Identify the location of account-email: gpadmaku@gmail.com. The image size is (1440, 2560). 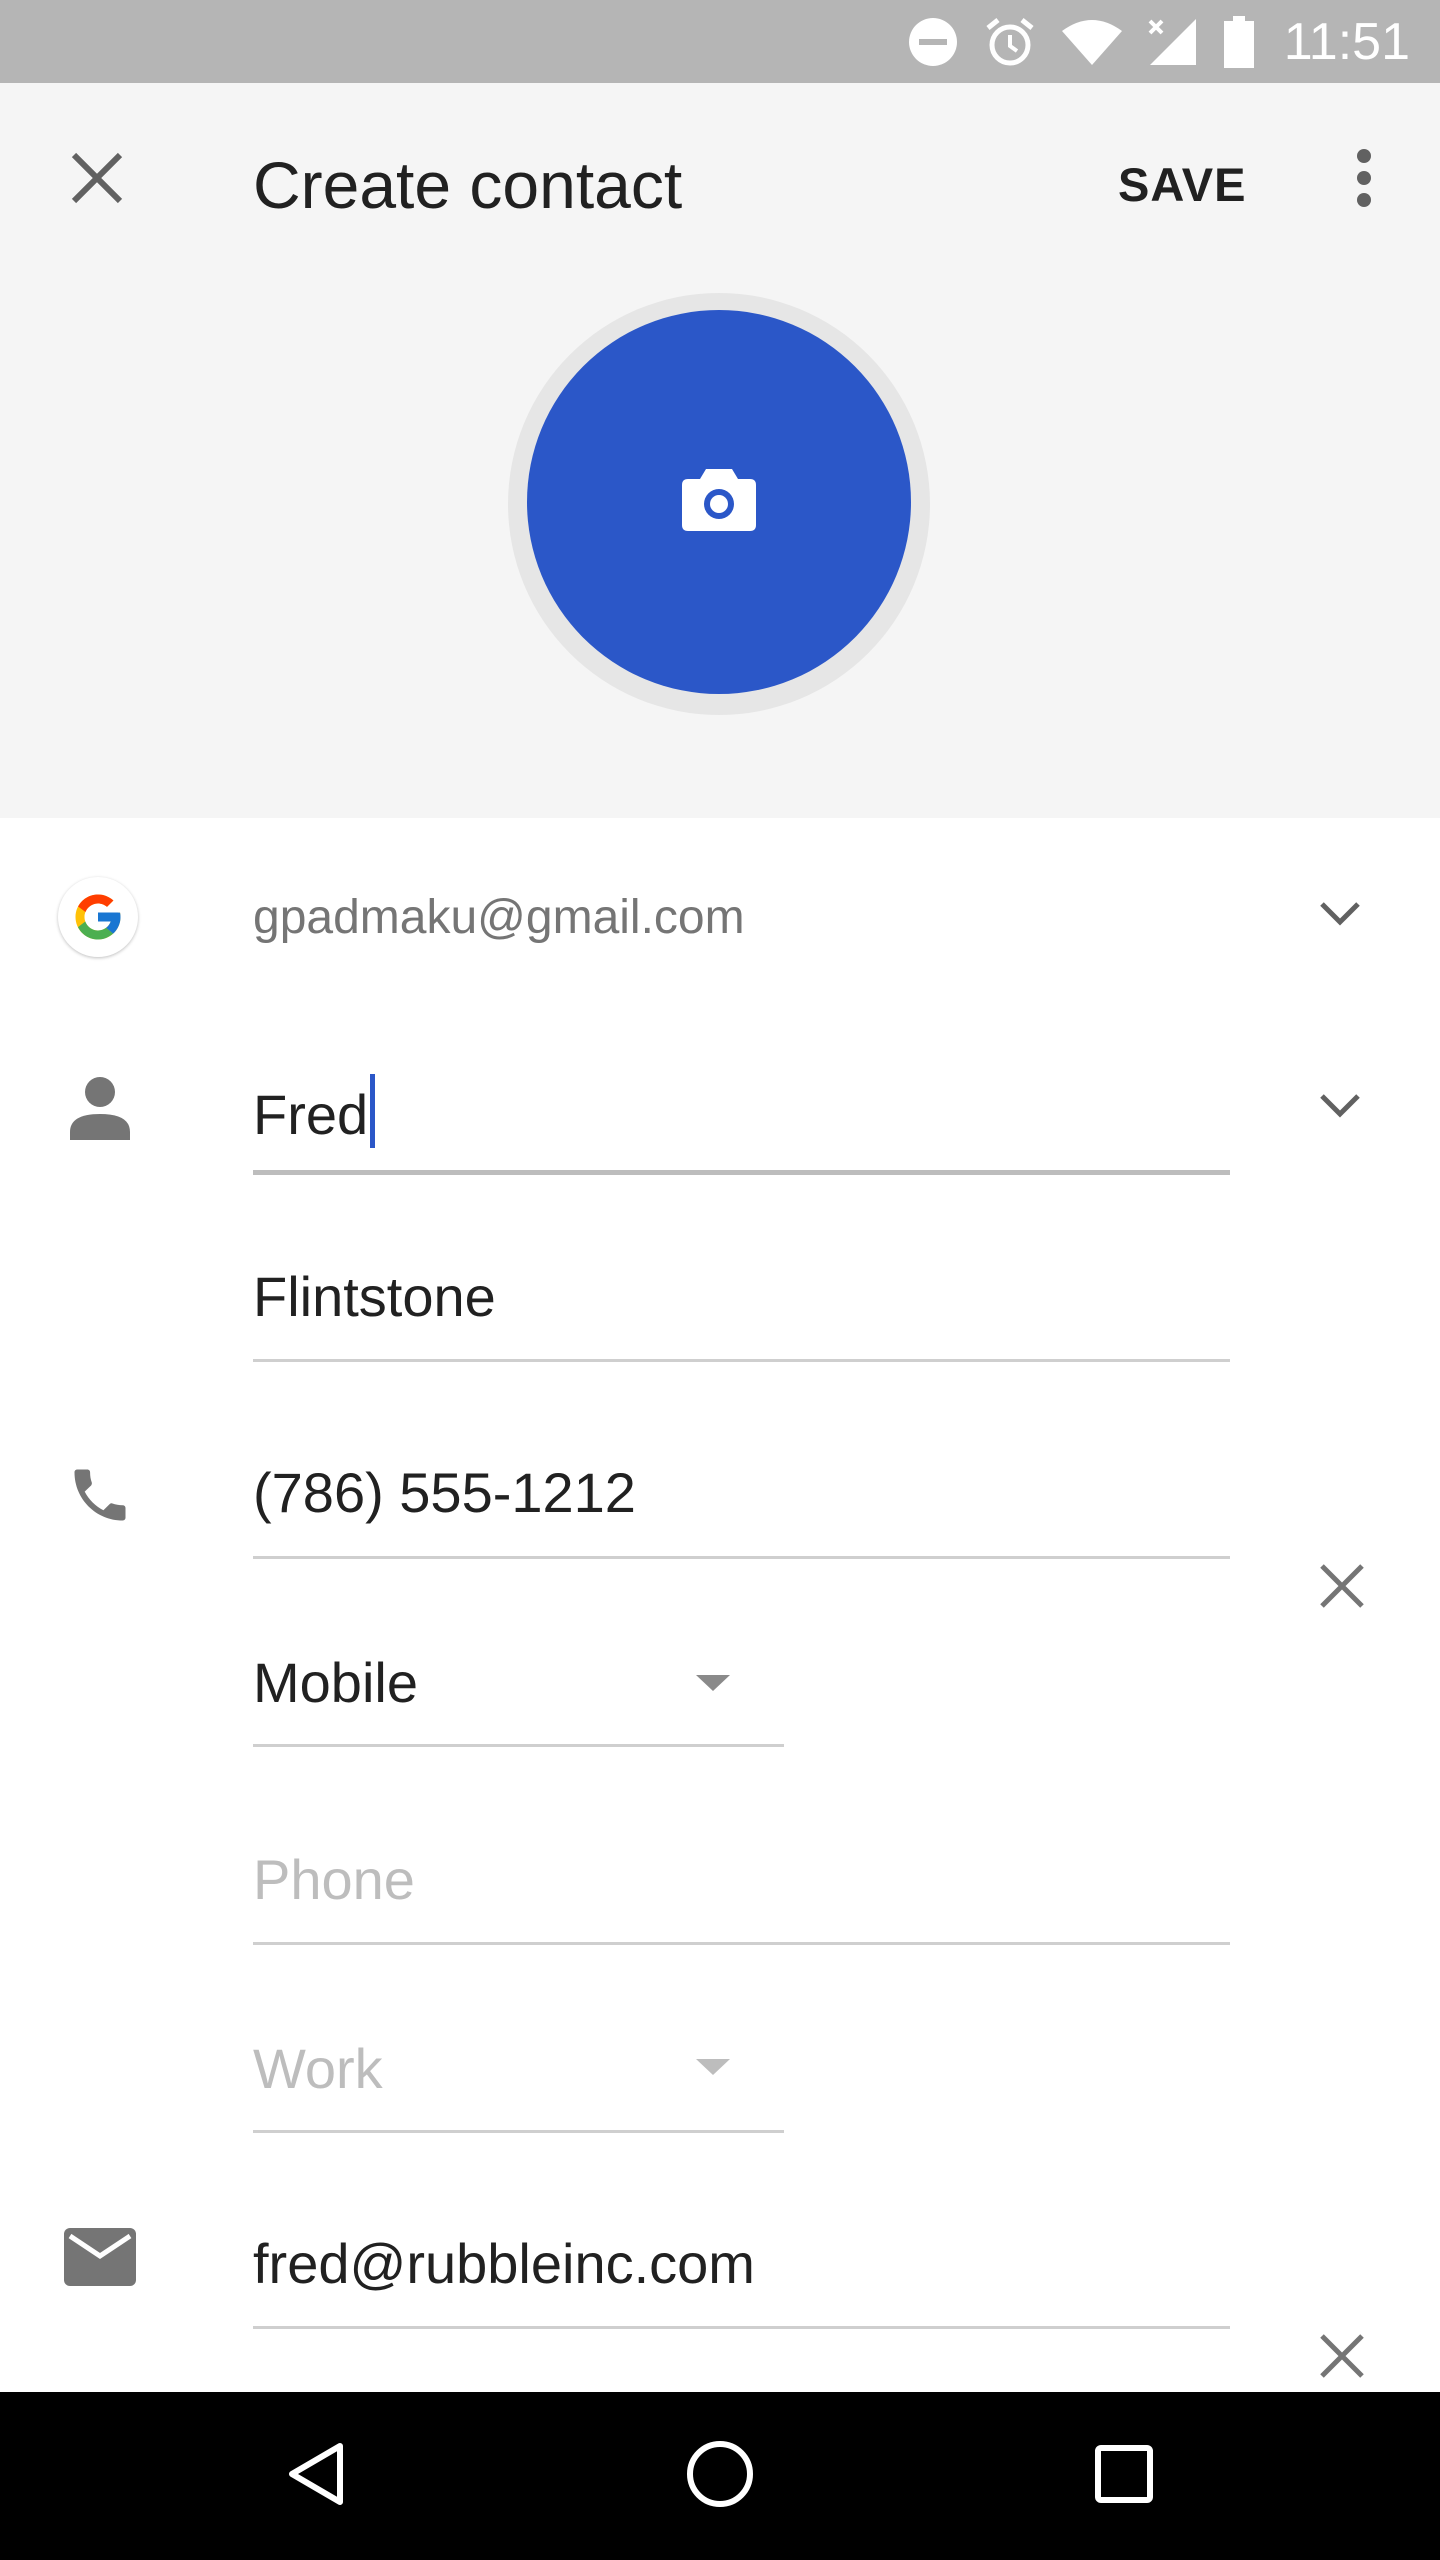
(499, 917).